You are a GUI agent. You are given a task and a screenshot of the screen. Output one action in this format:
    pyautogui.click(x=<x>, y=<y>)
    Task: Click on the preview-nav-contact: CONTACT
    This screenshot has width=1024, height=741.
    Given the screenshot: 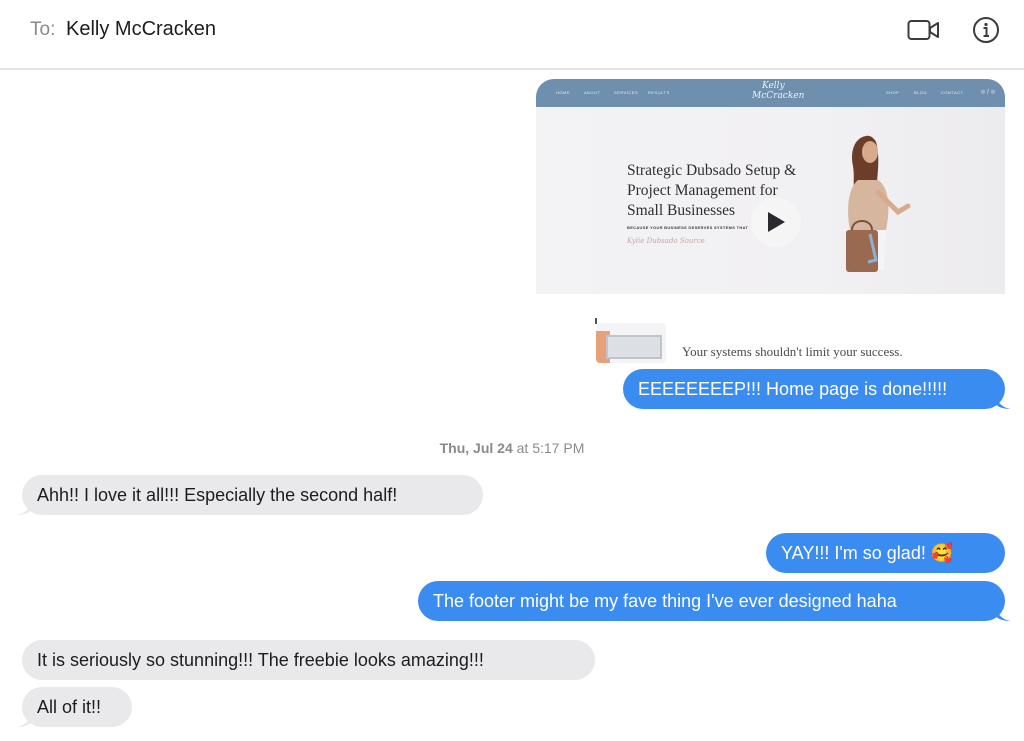 What is the action you would take?
    pyautogui.click(x=952, y=92)
    